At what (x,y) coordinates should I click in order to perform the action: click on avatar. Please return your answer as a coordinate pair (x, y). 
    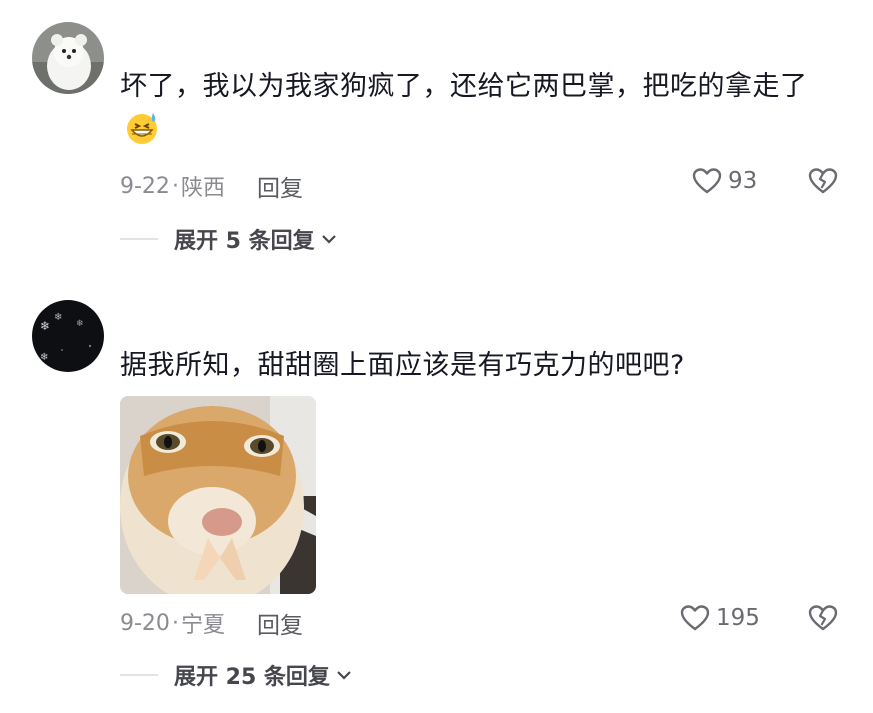
    Looking at the image, I should click on (68, 58).